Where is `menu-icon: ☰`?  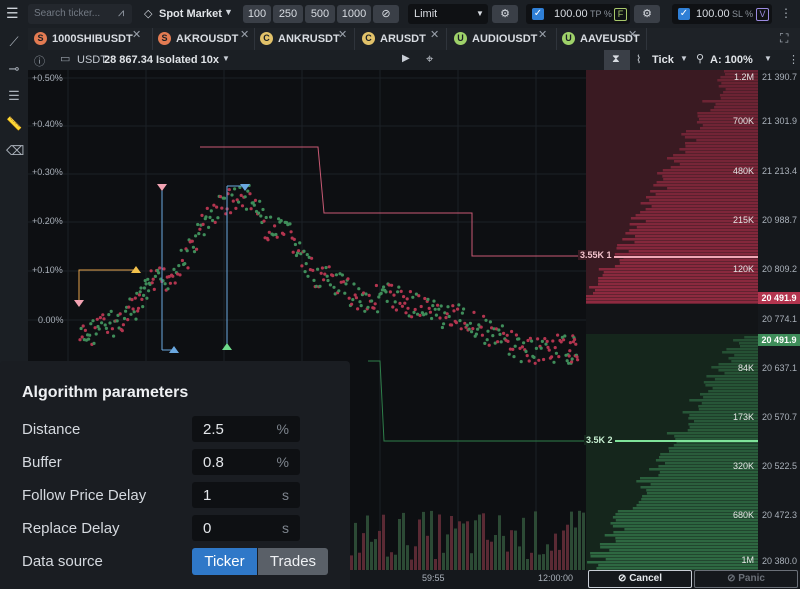
menu-icon: ☰ is located at coordinates (13, 13).